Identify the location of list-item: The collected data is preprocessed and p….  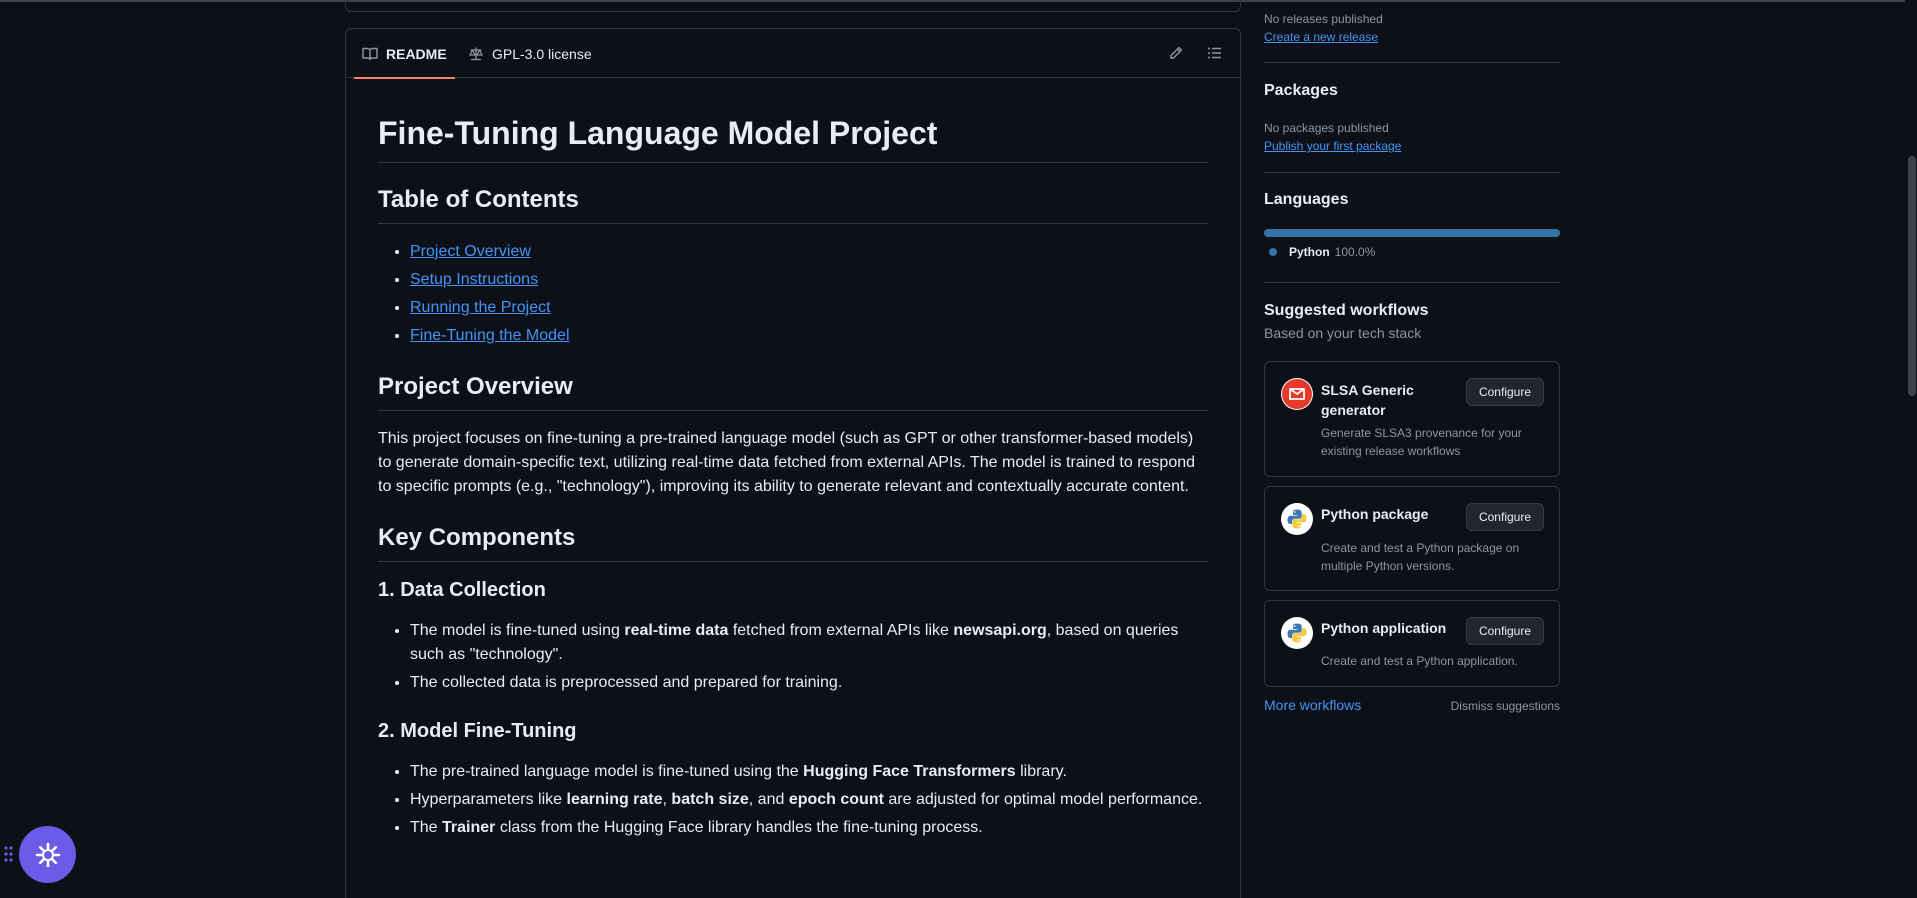
(809, 683).